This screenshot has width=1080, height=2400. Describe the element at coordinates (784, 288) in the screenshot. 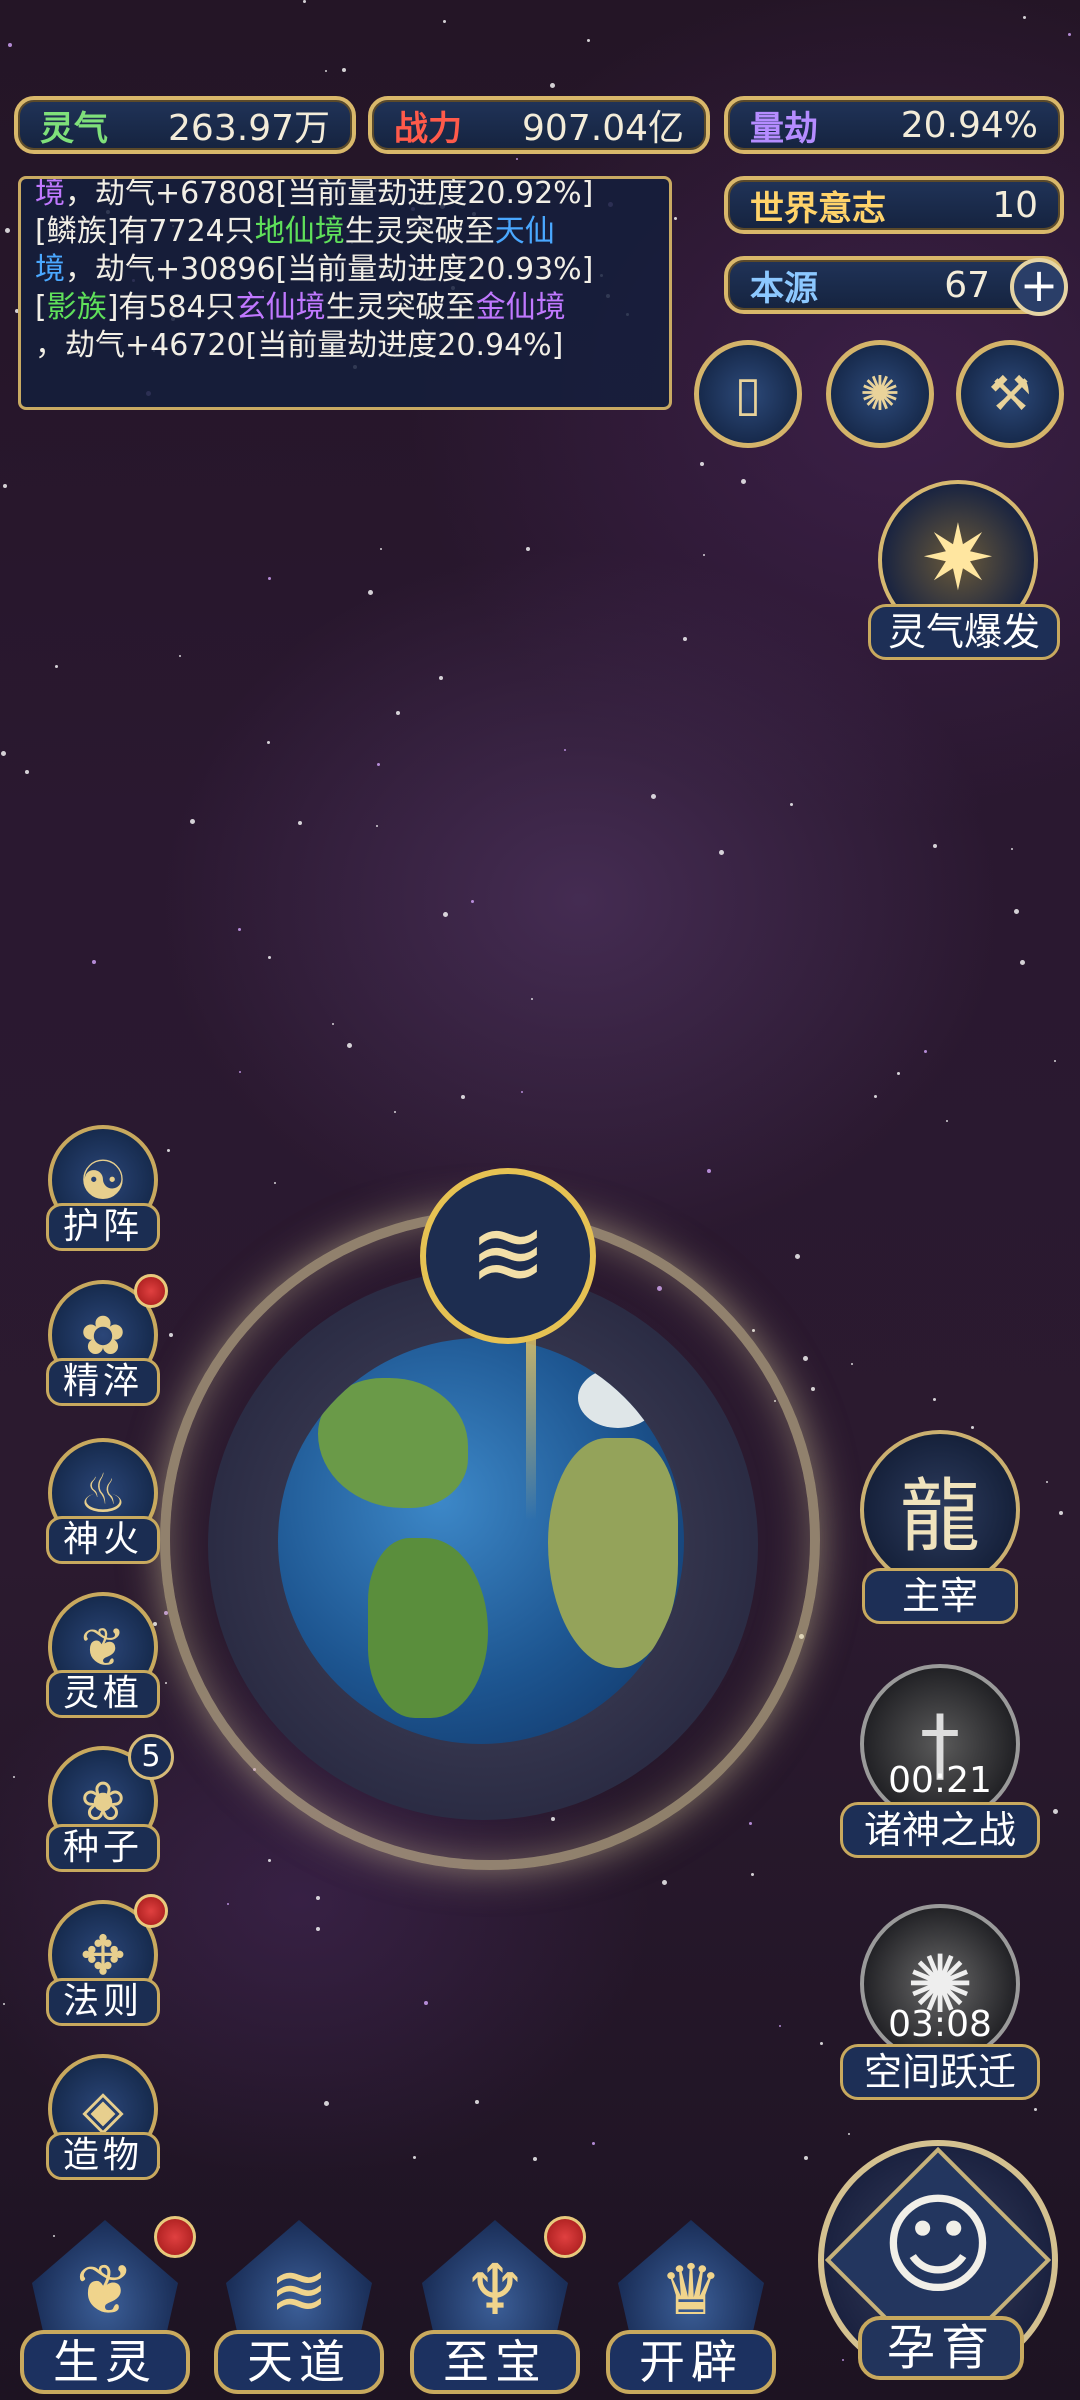

I see `benyuan-label: 本源` at that location.